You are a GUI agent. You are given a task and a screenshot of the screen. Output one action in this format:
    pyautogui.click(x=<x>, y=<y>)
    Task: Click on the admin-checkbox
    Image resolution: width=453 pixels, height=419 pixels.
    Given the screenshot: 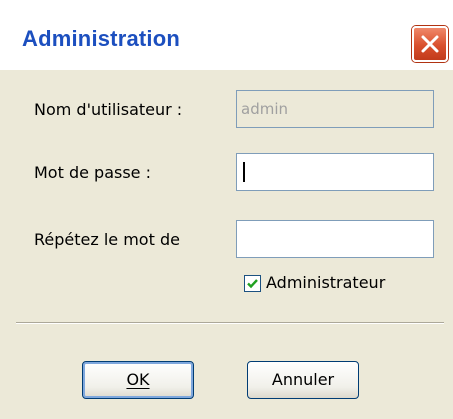 What is the action you would take?
    pyautogui.click(x=252, y=283)
    